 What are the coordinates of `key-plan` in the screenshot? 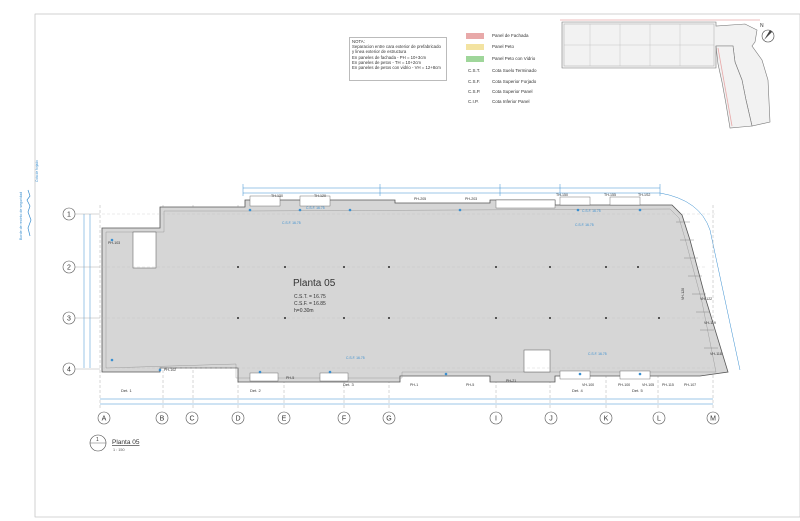 It's located at (665, 74).